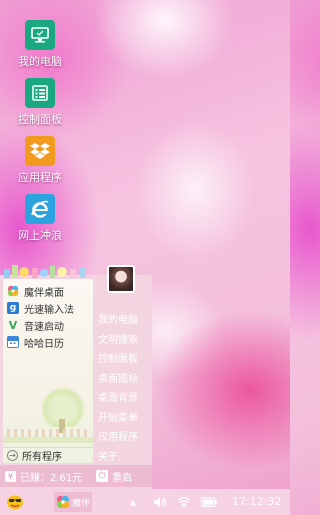 The width and height of the screenshot is (320, 515). Describe the element at coordinates (13, 325) in the screenshot. I see `v-launch-icon: V` at that location.